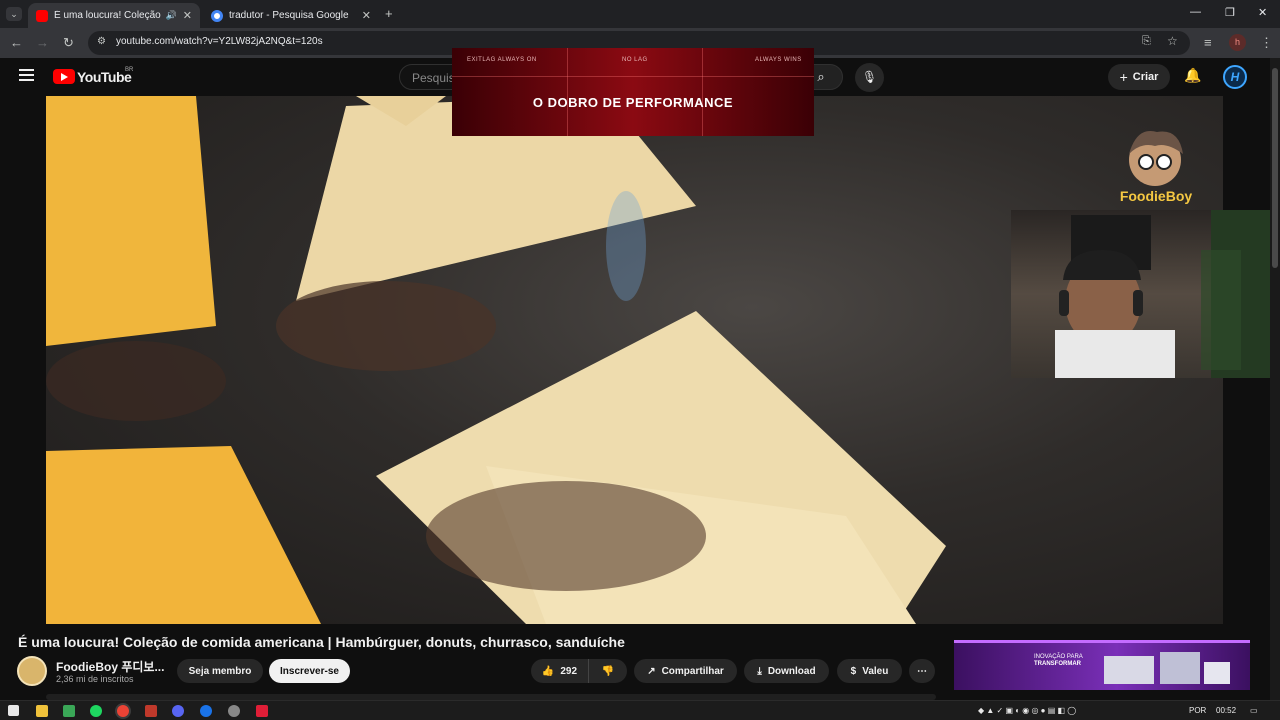 The image size is (1280, 720). What do you see at coordinates (101, 41) in the screenshot?
I see `site-info-icon: ⚙` at bounding box center [101, 41].